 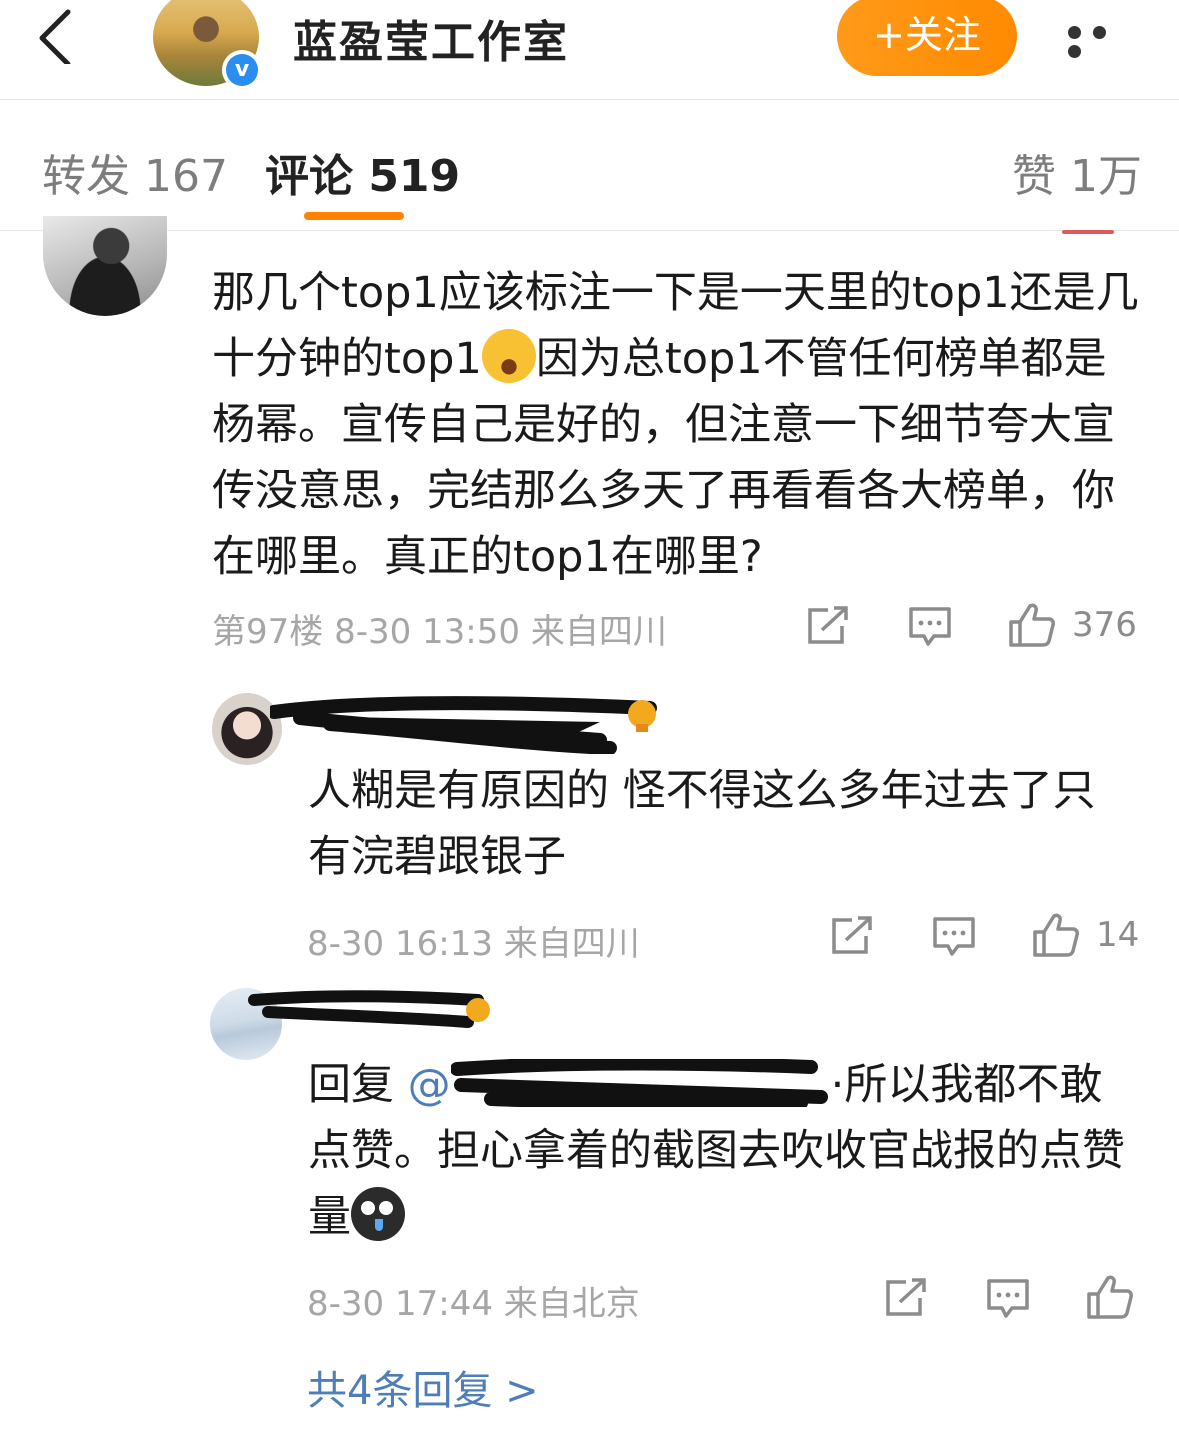 What do you see at coordinates (135, 172) in the screenshot?
I see `tab-repost: 转发 167` at bounding box center [135, 172].